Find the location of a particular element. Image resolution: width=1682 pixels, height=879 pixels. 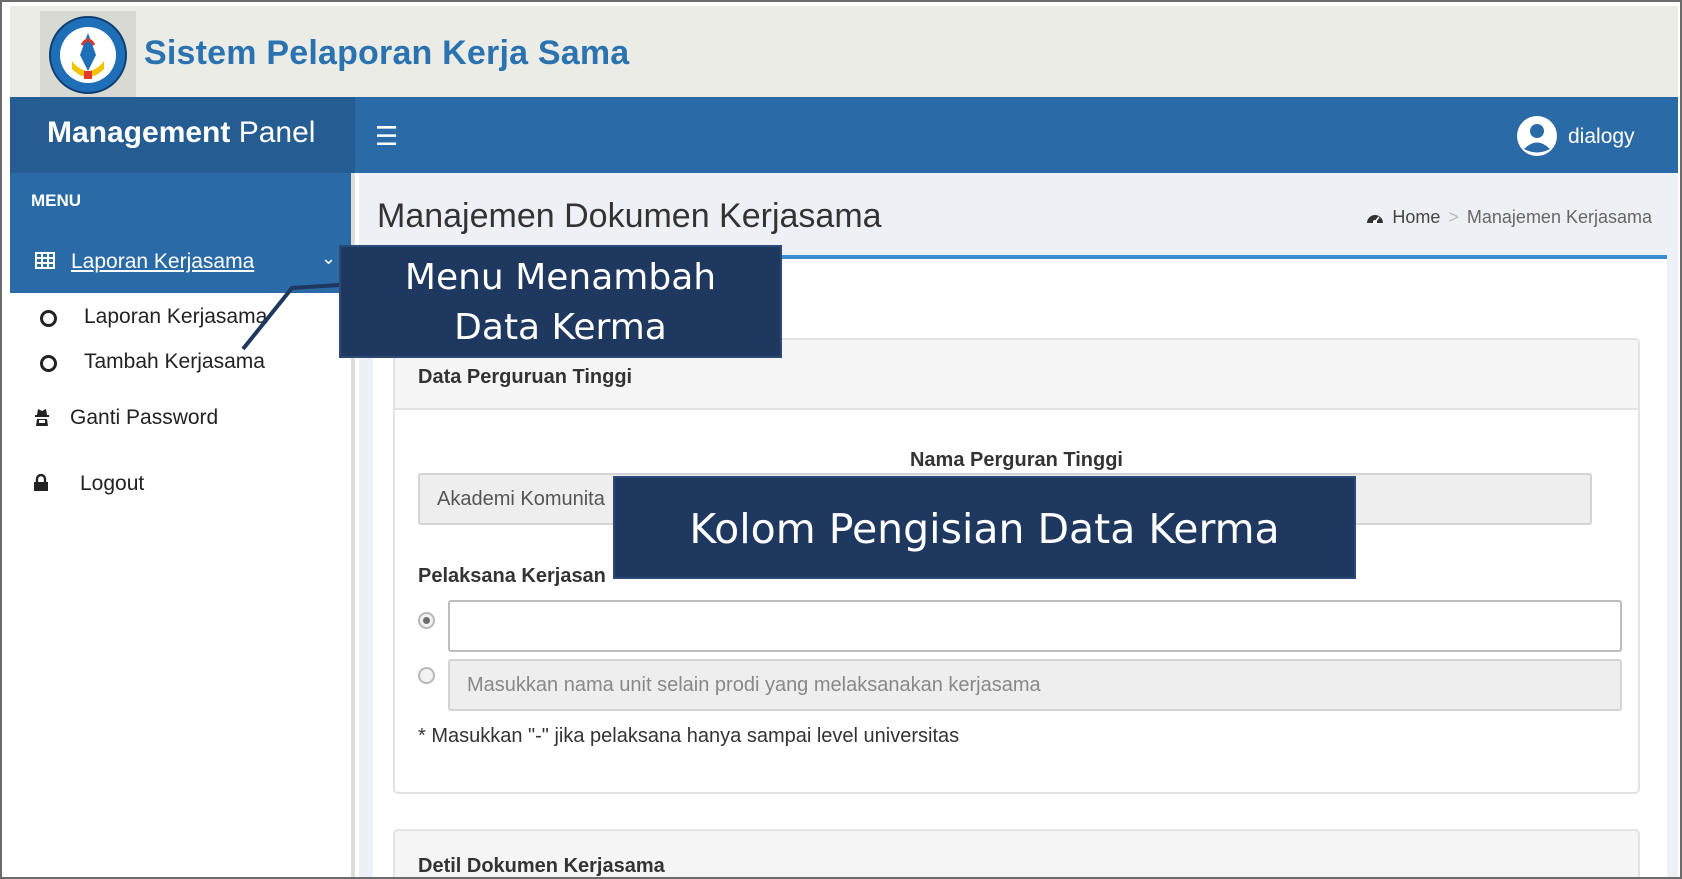

dashboard-icon is located at coordinates (1375, 219).